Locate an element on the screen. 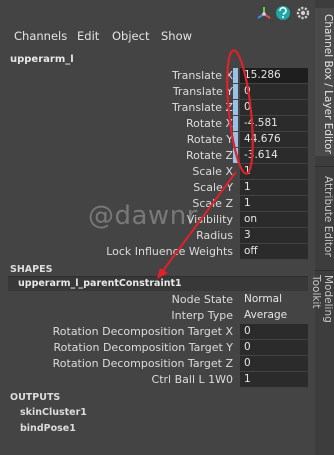  settings-icon is located at coordinates (303, 13).